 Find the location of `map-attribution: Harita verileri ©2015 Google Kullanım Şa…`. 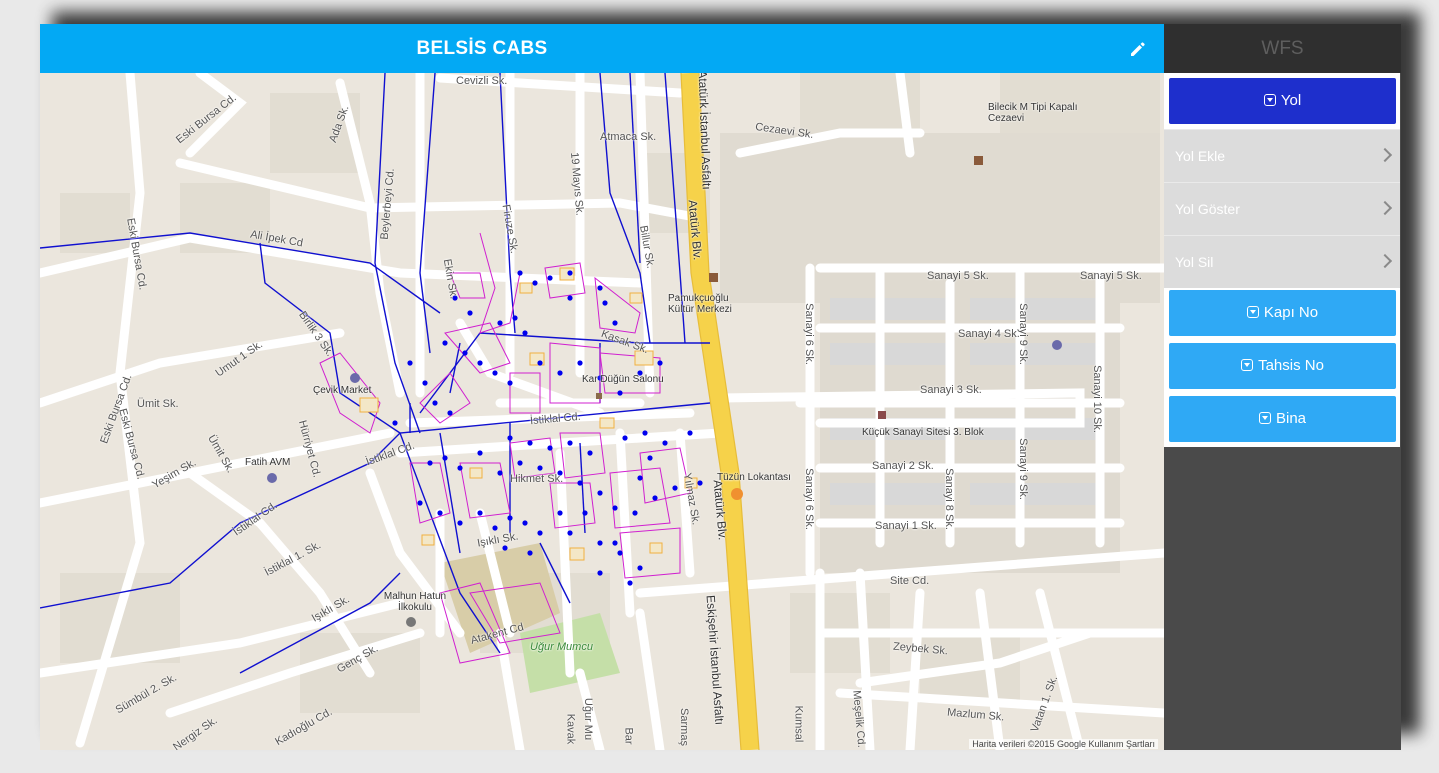

map-attribution: Harita verileri ©2015 Google Kullanım Şa… is located at coordinates (1063, 744).